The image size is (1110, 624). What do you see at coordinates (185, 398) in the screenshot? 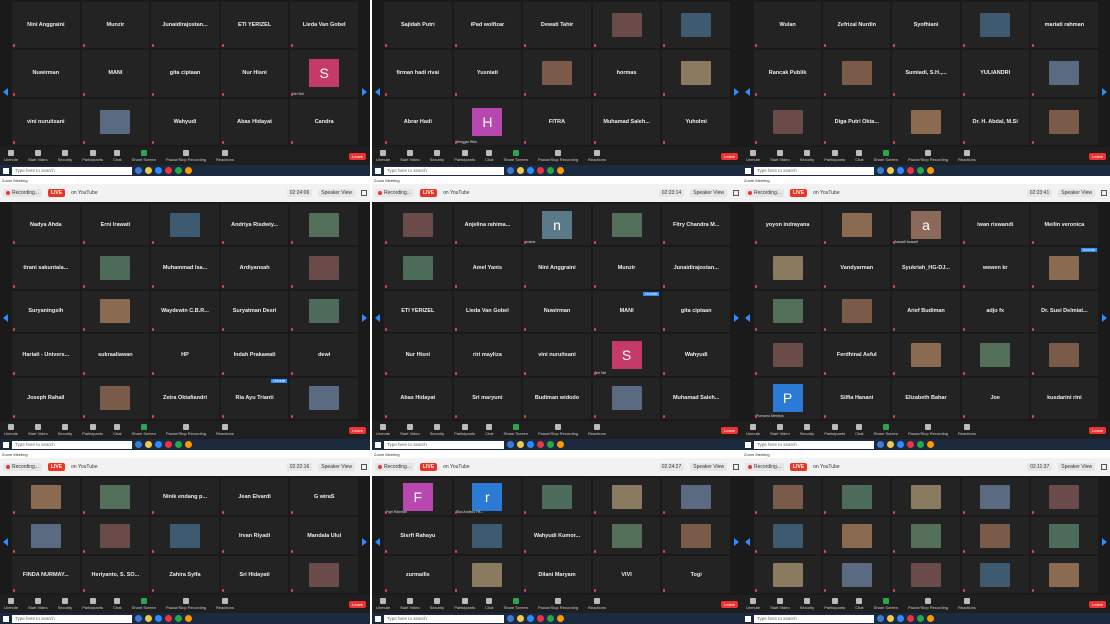
I see `participant-tile: Zetra Oktafiandri` at bounding box center [185, 398].